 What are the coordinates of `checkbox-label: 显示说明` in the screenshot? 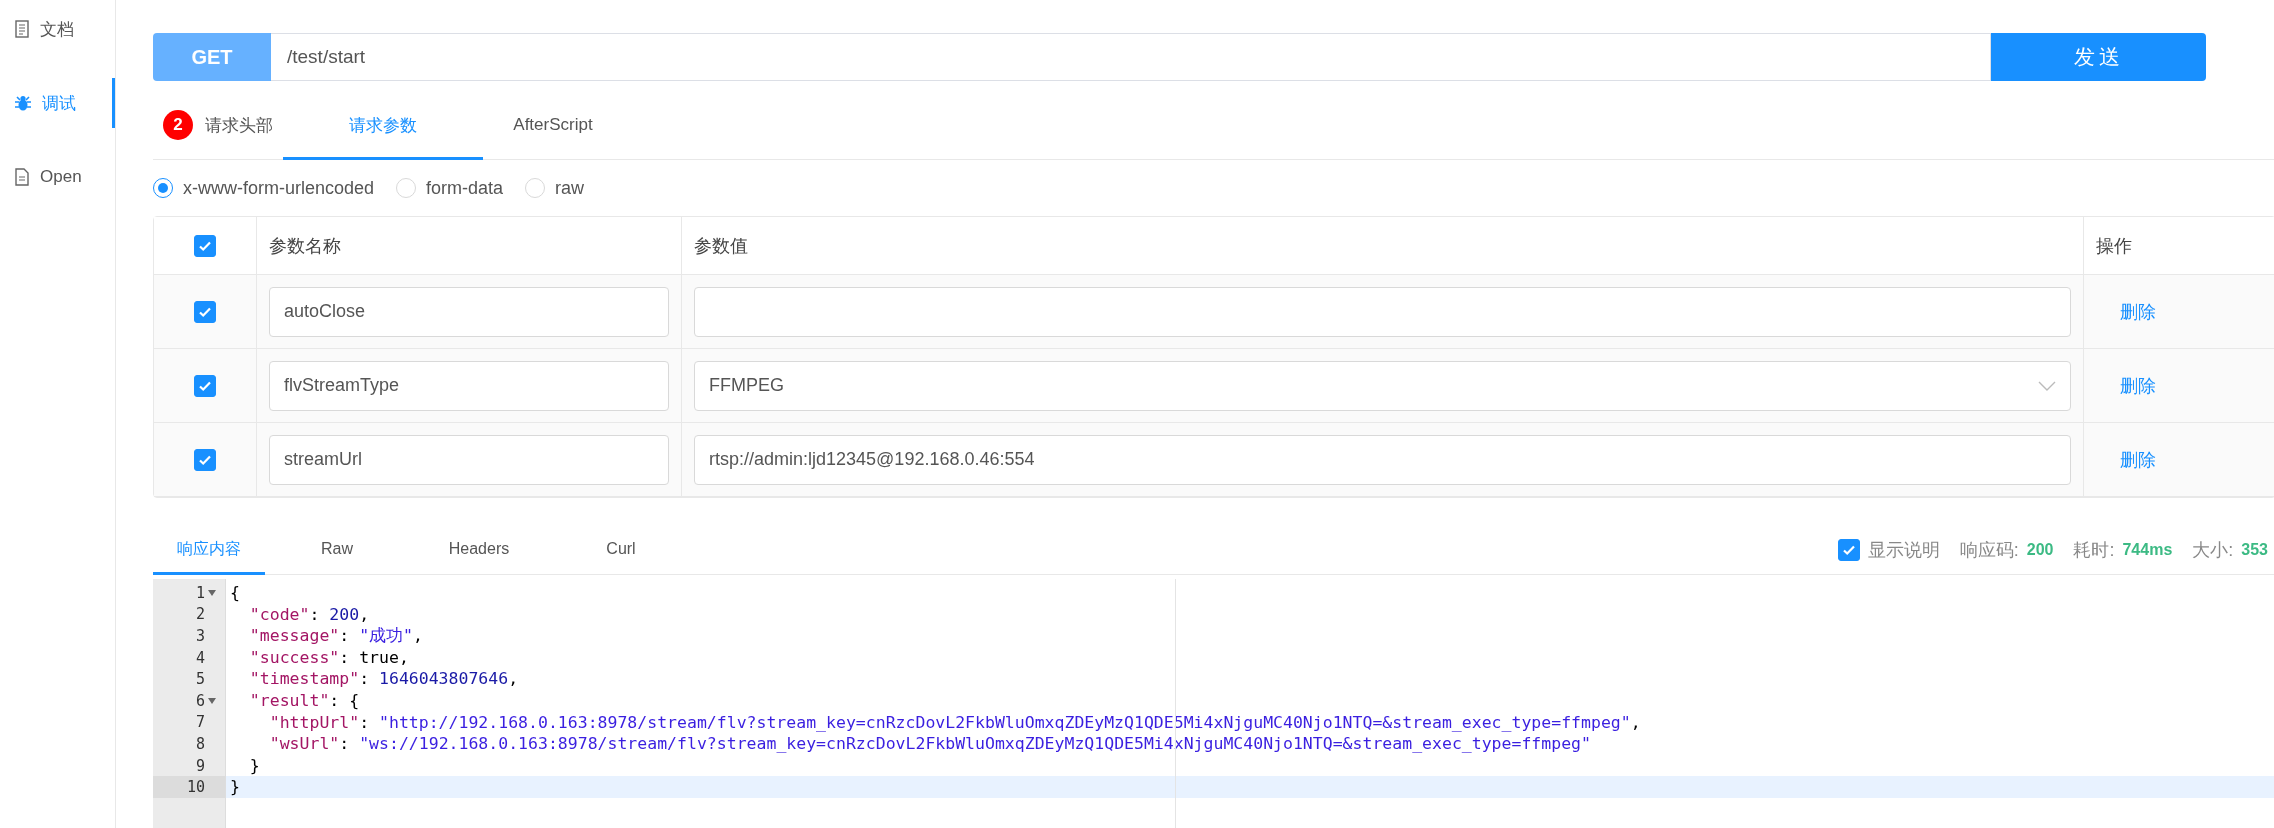 It's located at (1903, 550).